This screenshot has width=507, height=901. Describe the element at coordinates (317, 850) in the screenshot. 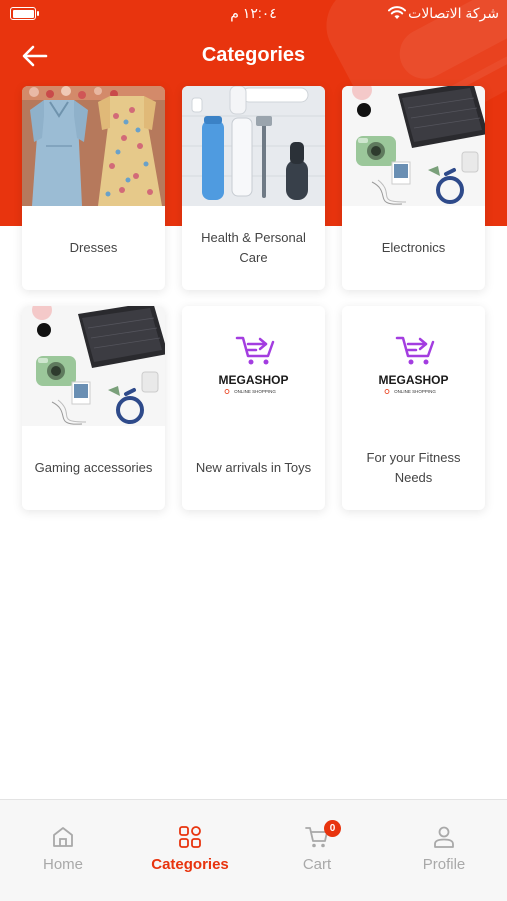

I see `nav-cart: 0 Cart` at that location.